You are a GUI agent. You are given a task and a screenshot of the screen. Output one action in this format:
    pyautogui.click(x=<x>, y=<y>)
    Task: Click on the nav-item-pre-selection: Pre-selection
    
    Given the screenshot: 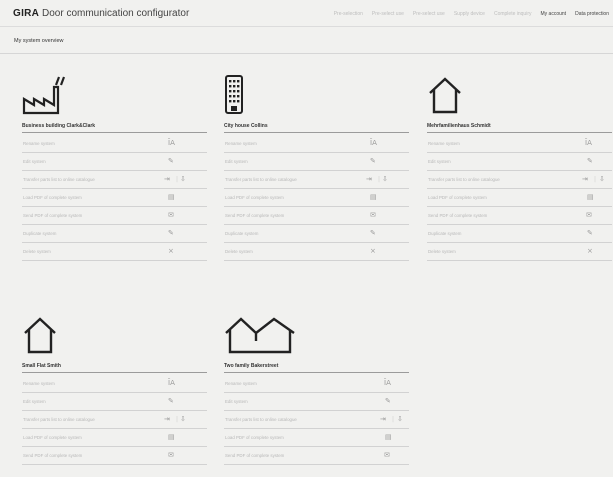 What is the action you would take?
    pyautogui.click(x=348, y=14)
    